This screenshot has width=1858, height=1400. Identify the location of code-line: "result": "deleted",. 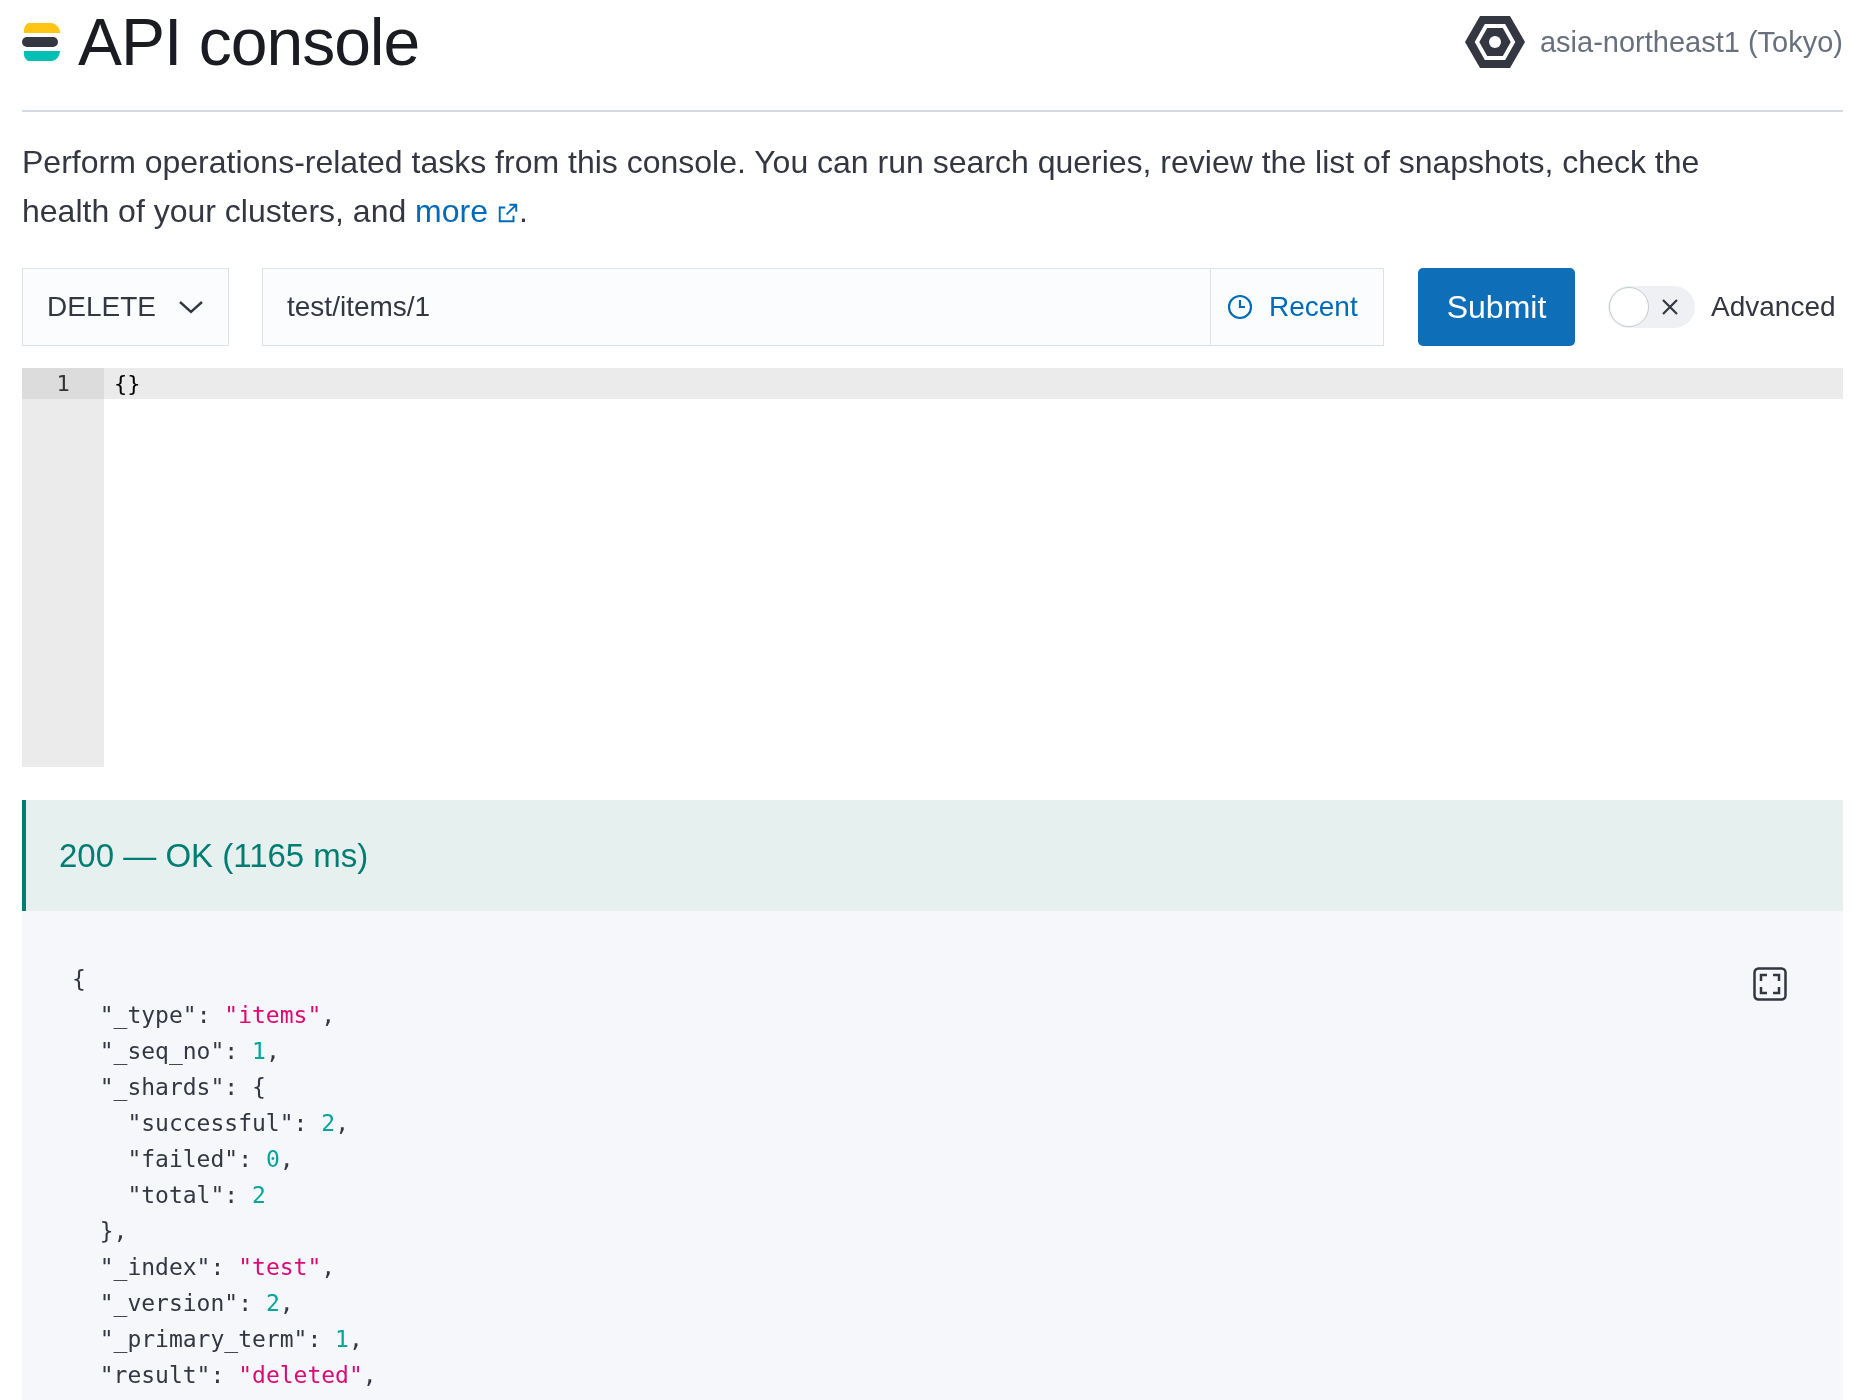
(237, 1375).